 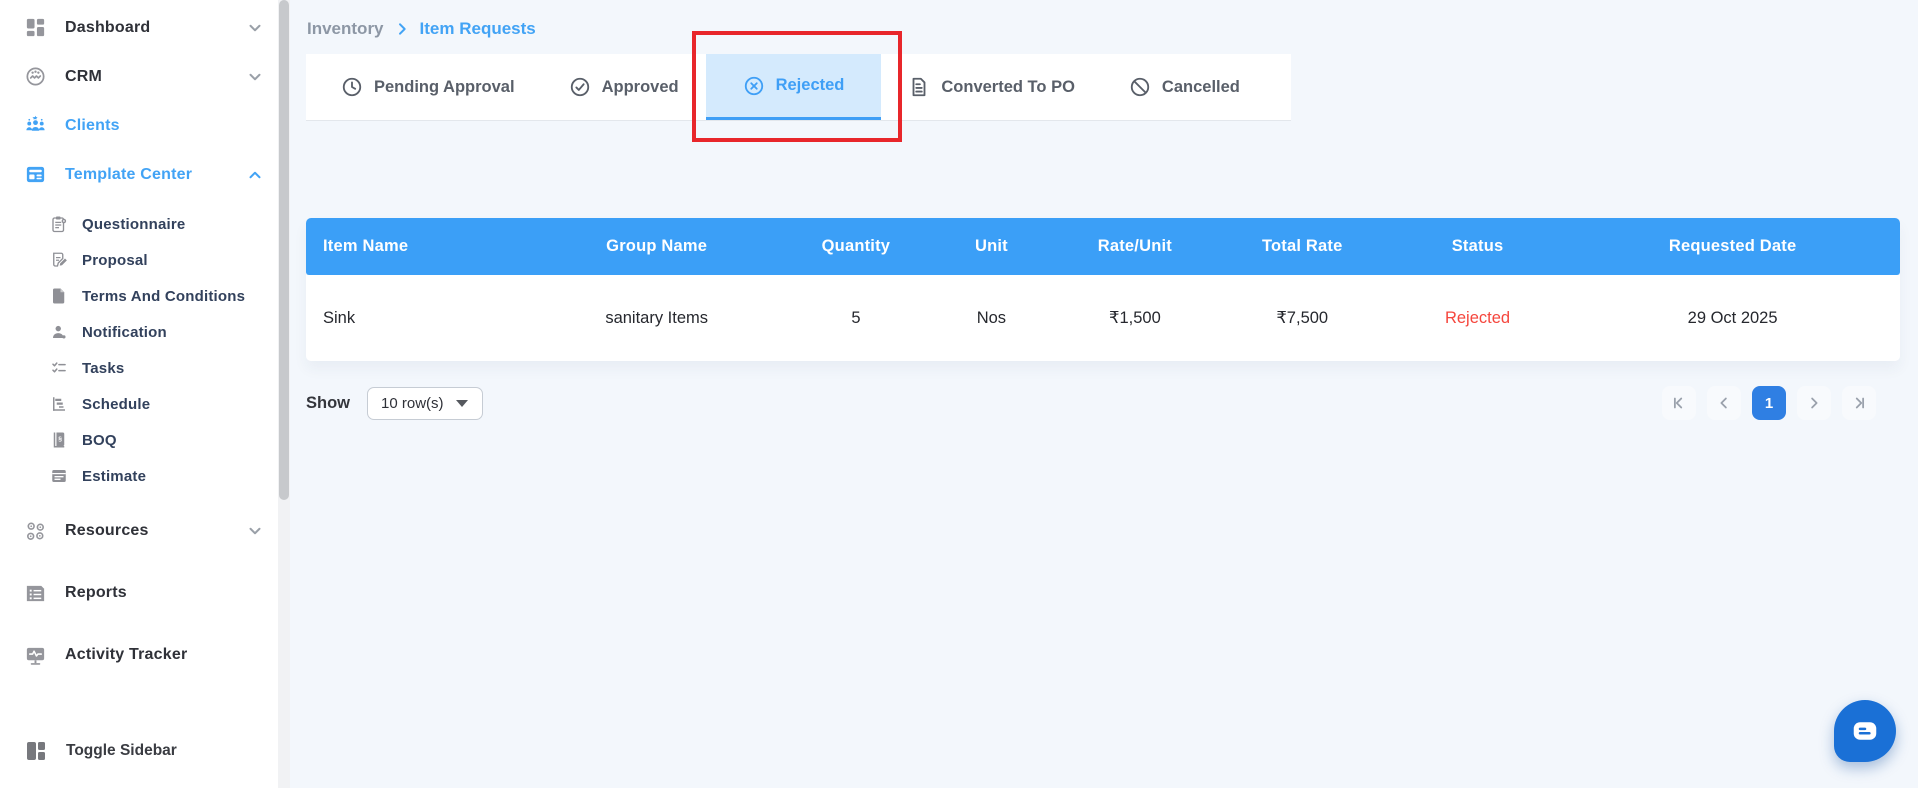 I want to click on sidebar-item-reports: Reports, so click(x=139, y=593).